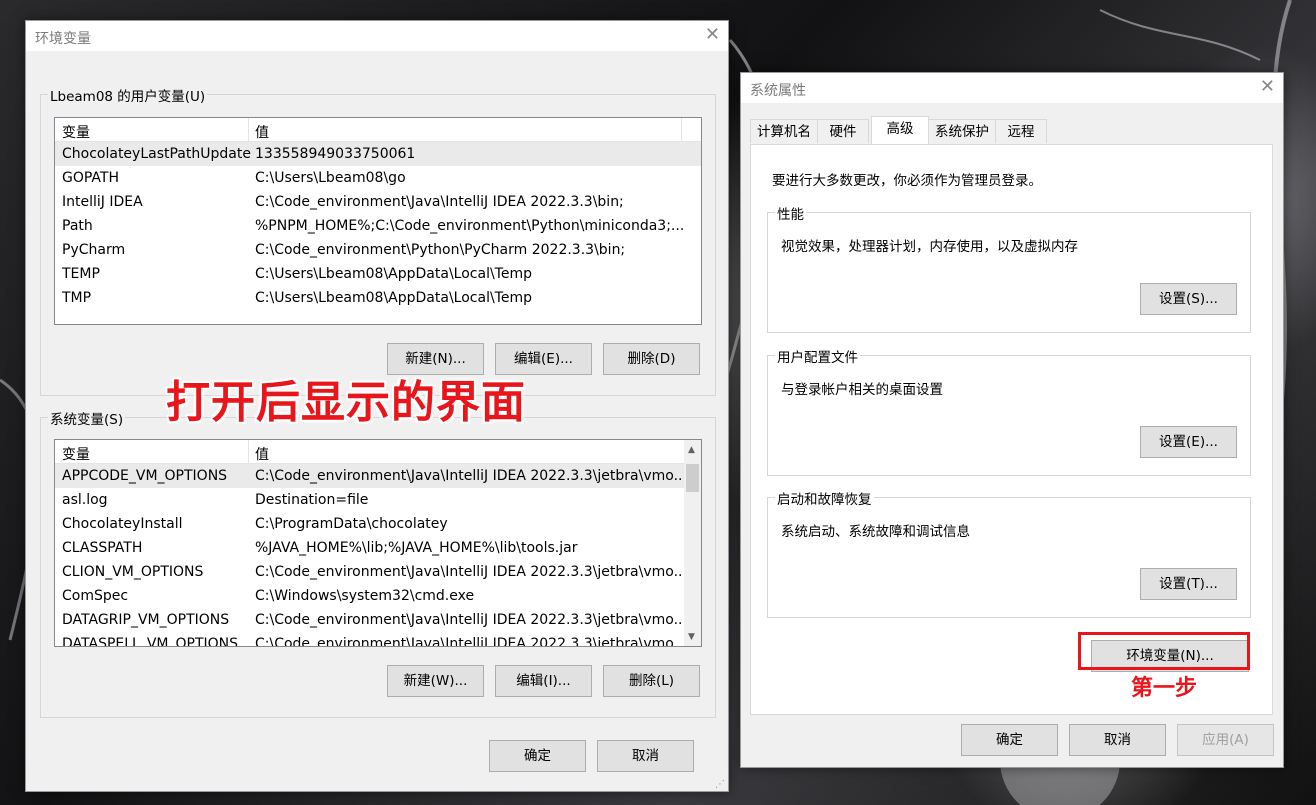  I want to click on variable-name-cell: CLASSPATH, so click(102, 548).